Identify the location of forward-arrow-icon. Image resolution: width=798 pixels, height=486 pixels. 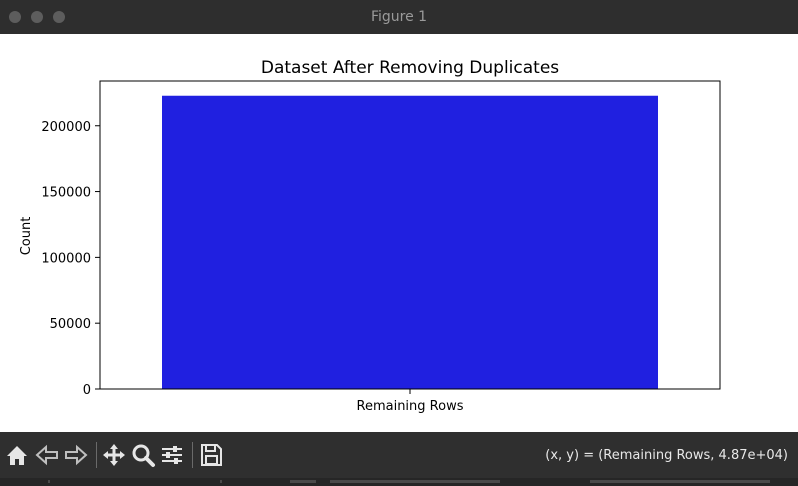
(76, 455).